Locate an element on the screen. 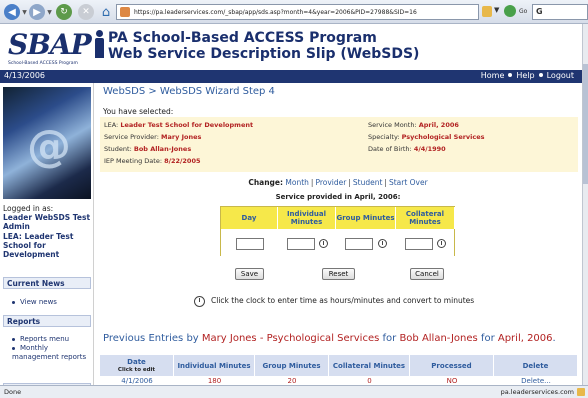 The height and width of the screenshot is (398, 588). col-day: Day is located at coordinates (249, 218).